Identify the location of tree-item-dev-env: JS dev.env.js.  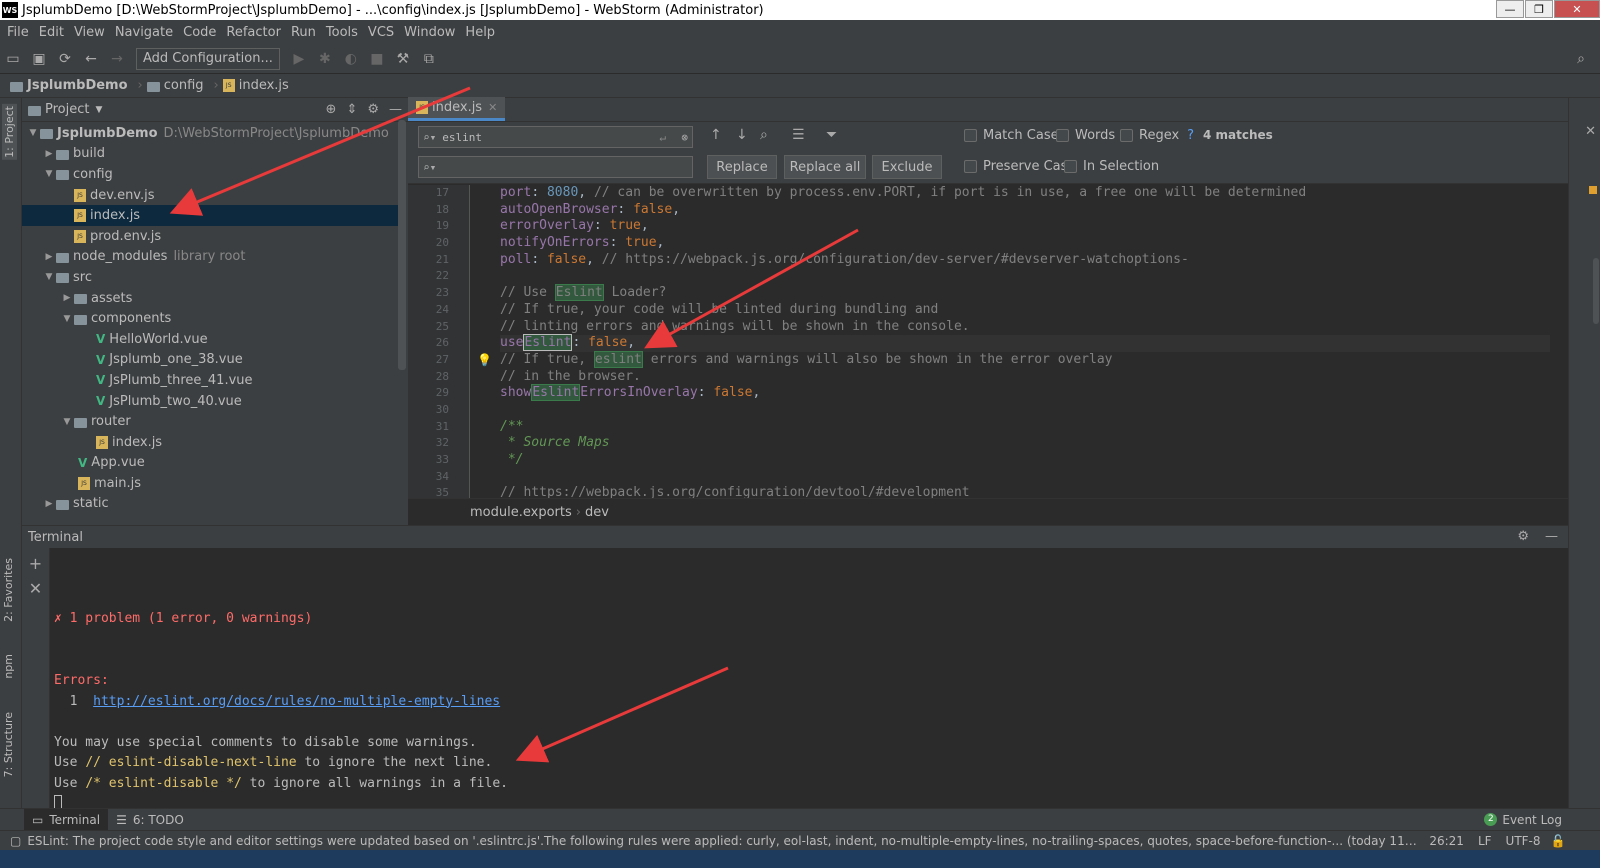
(211, 195).